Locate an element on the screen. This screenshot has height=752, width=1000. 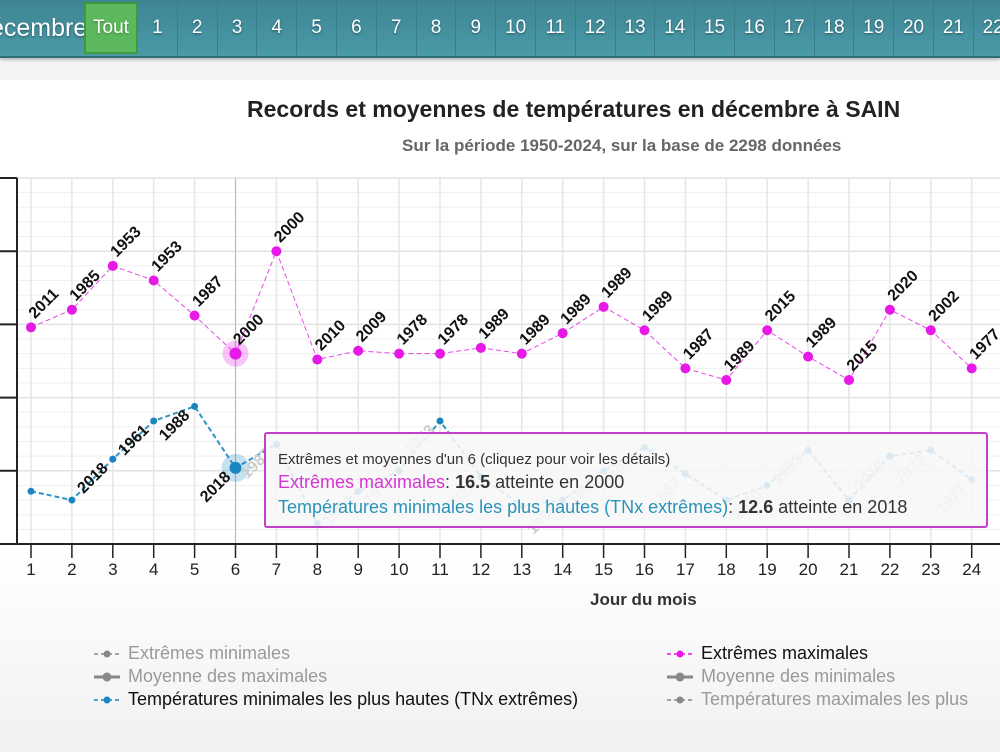
x-tick-label: 24 is located at coordinates (971, 569).